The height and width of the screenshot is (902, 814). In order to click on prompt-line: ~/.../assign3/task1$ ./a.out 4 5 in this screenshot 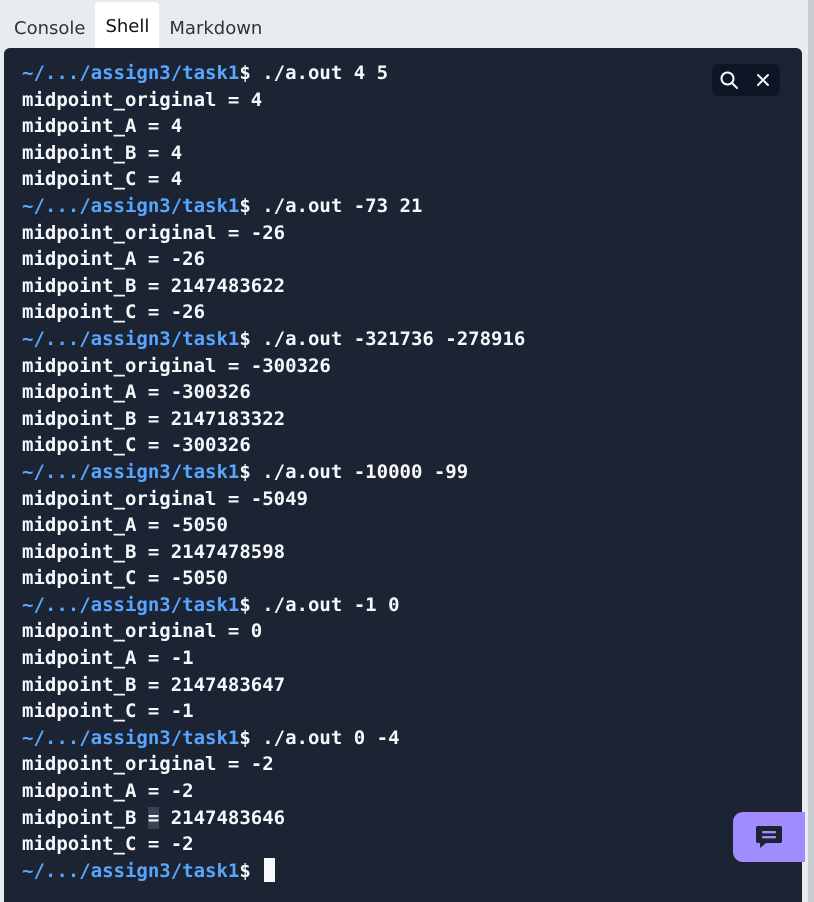, I will do `click(412, 73)`.